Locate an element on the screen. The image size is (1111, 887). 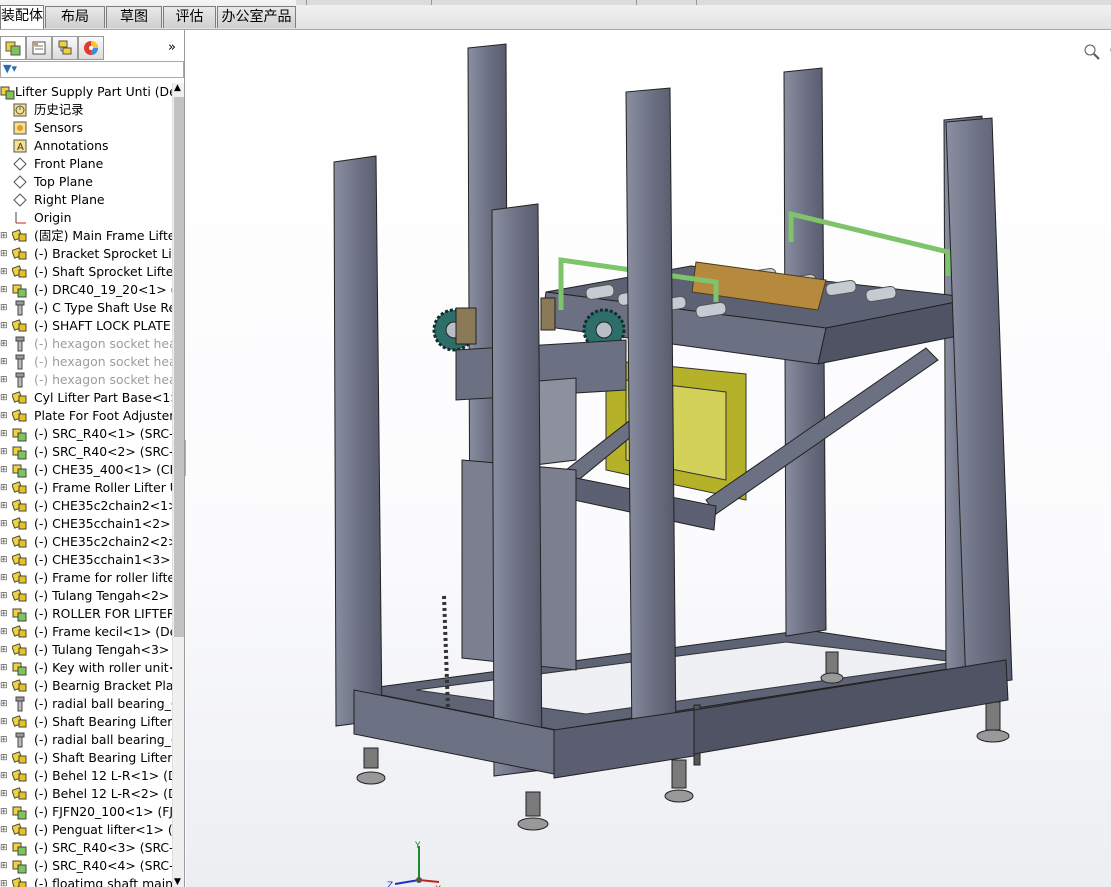
tree-item: ⊞ (-) Frame Roller Lifter U is located at coordinates (86, 488).